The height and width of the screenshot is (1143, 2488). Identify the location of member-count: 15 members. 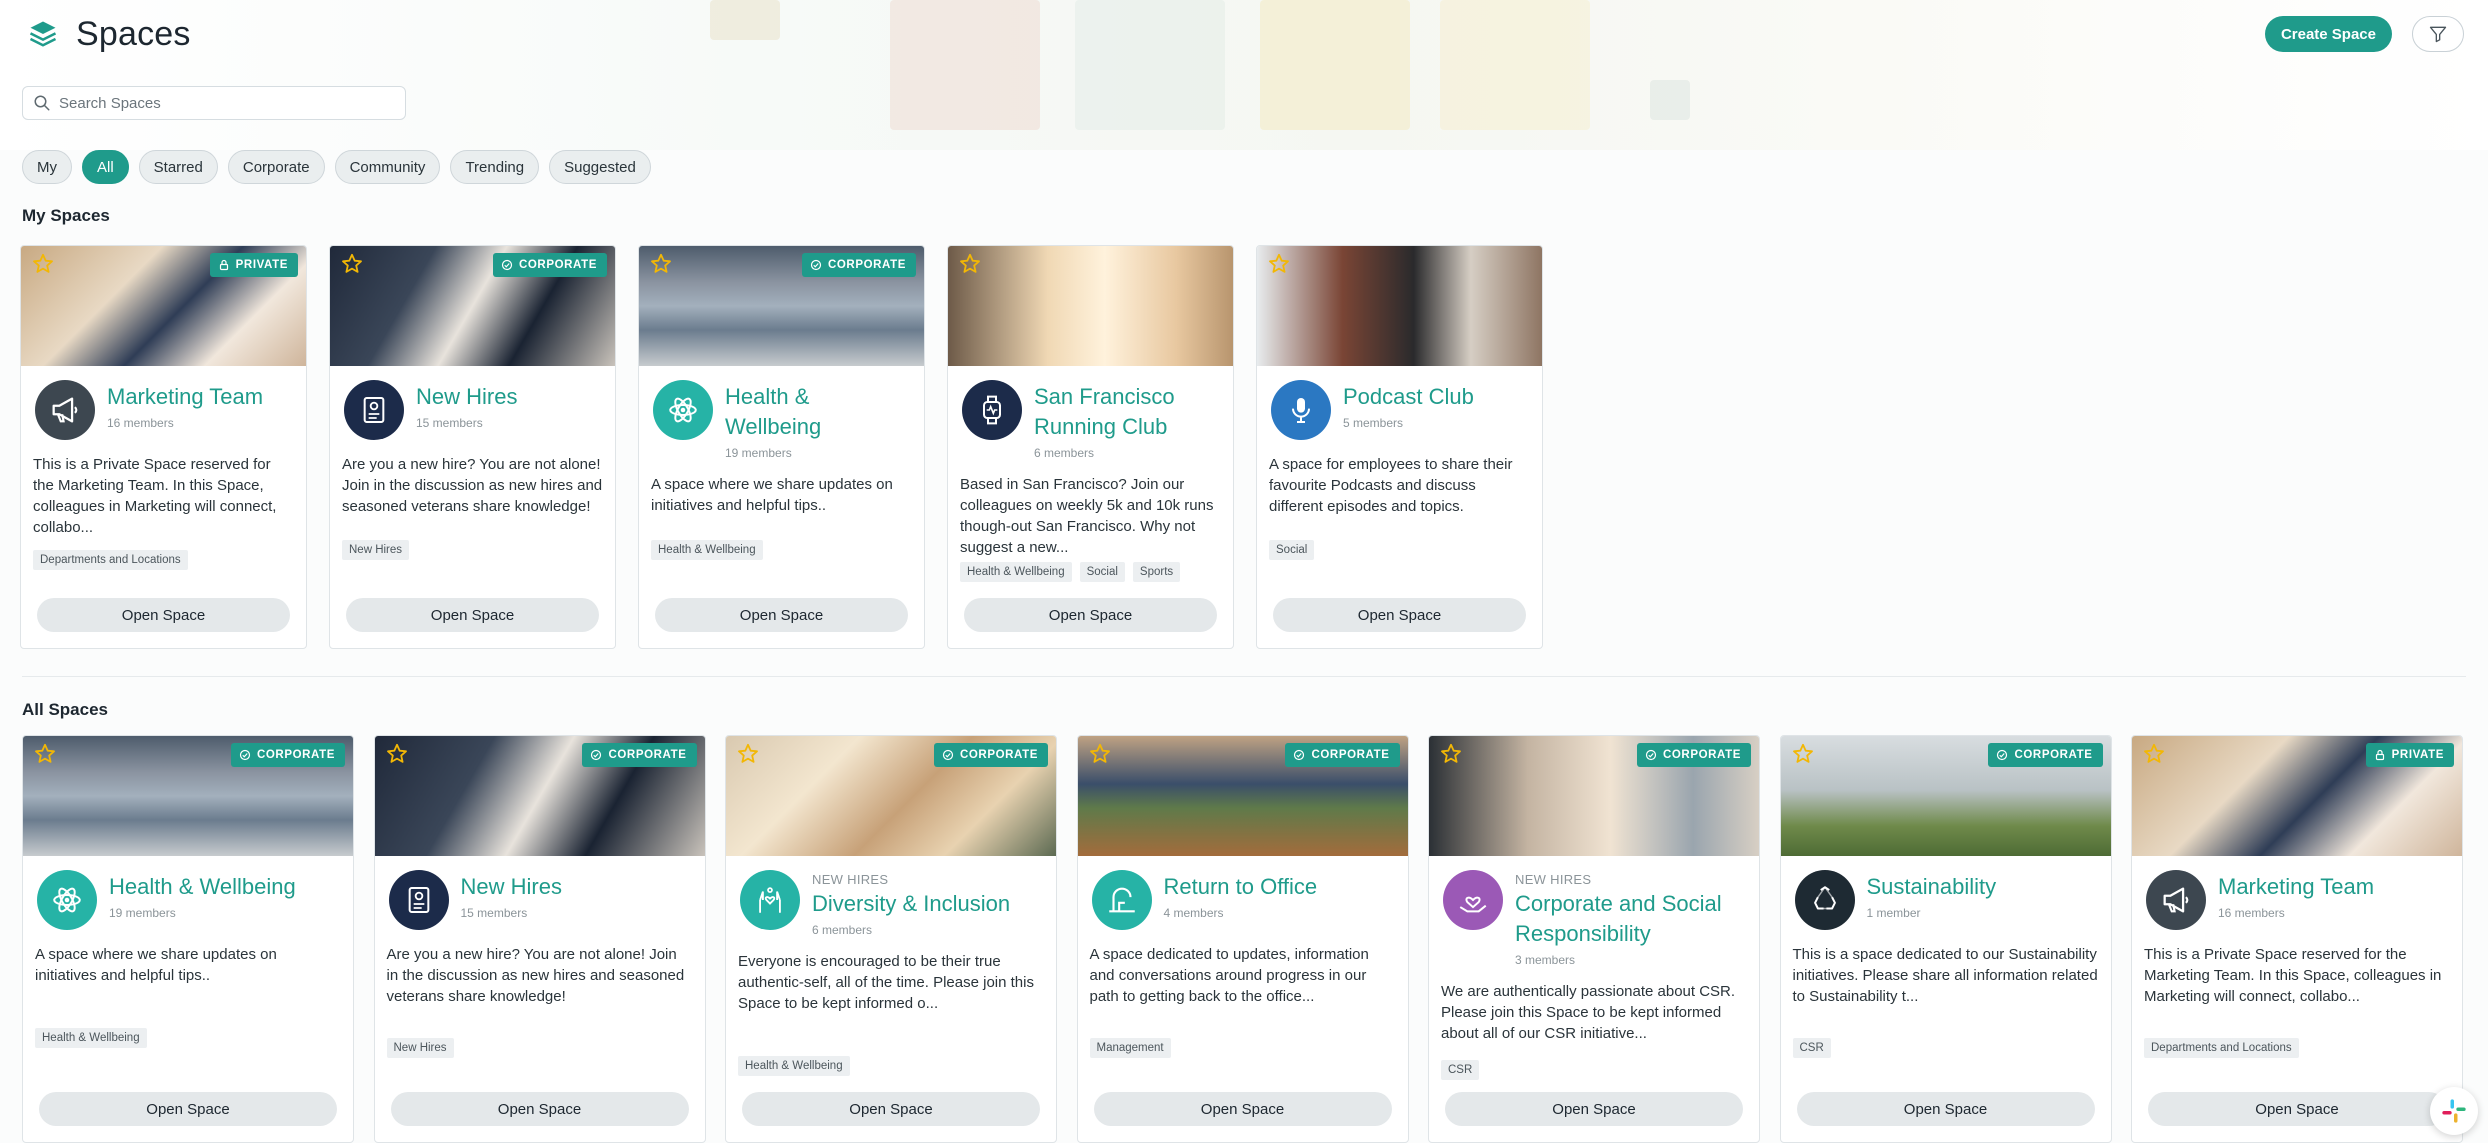
(494, 913).